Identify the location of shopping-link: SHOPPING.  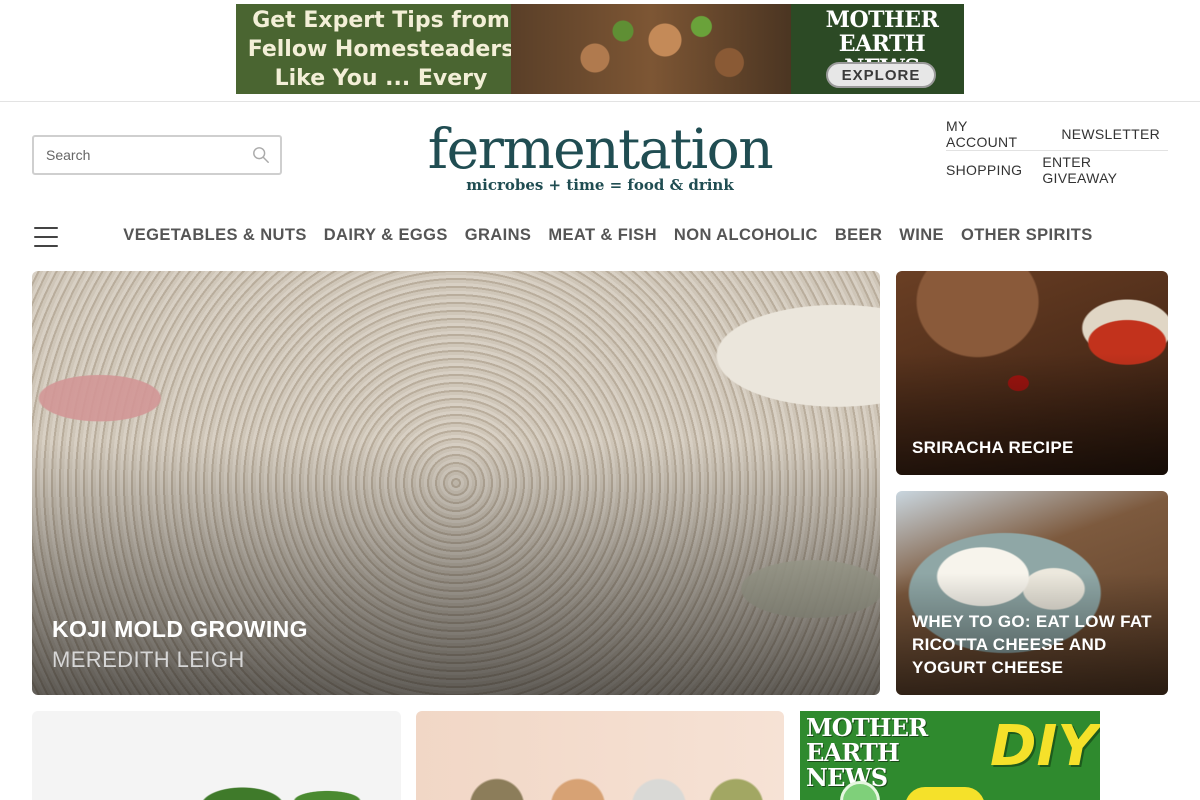
(984, 170).